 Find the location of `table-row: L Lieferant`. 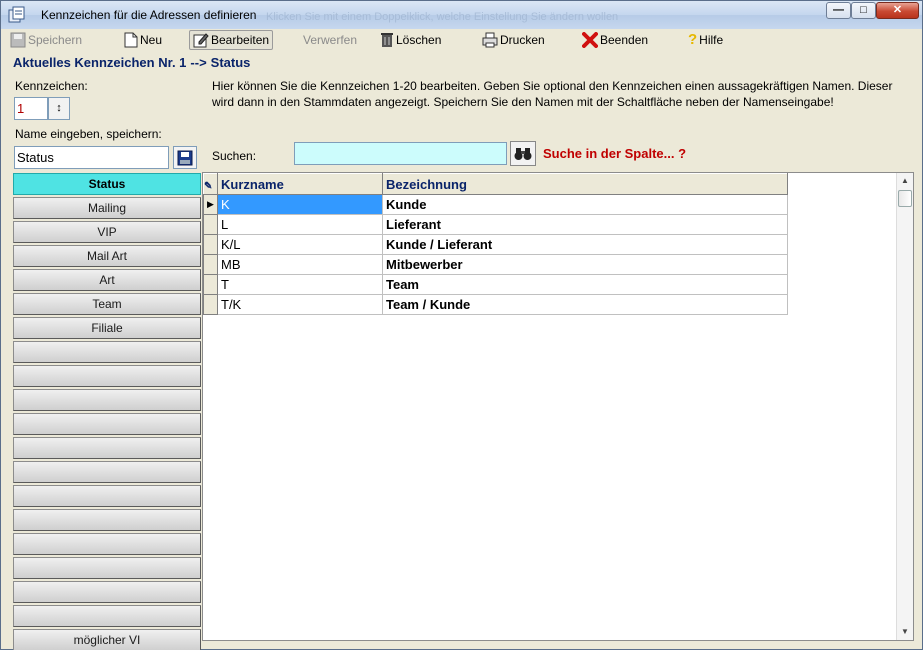

table-row: L Lieferant is located at coordinates (495, 224).